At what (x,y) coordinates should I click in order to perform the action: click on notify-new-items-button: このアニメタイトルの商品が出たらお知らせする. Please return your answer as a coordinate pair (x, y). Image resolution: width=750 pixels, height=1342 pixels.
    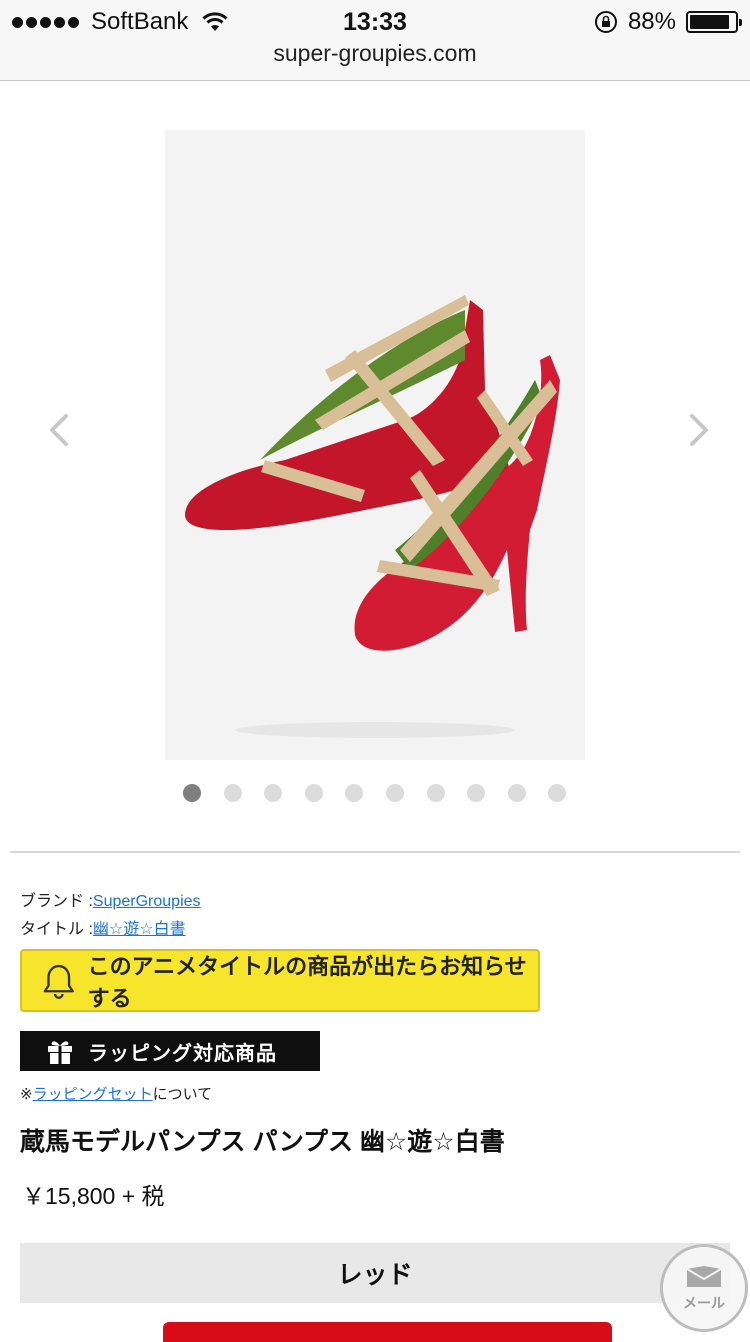
    Looking at the image, I should click on (280, 980).